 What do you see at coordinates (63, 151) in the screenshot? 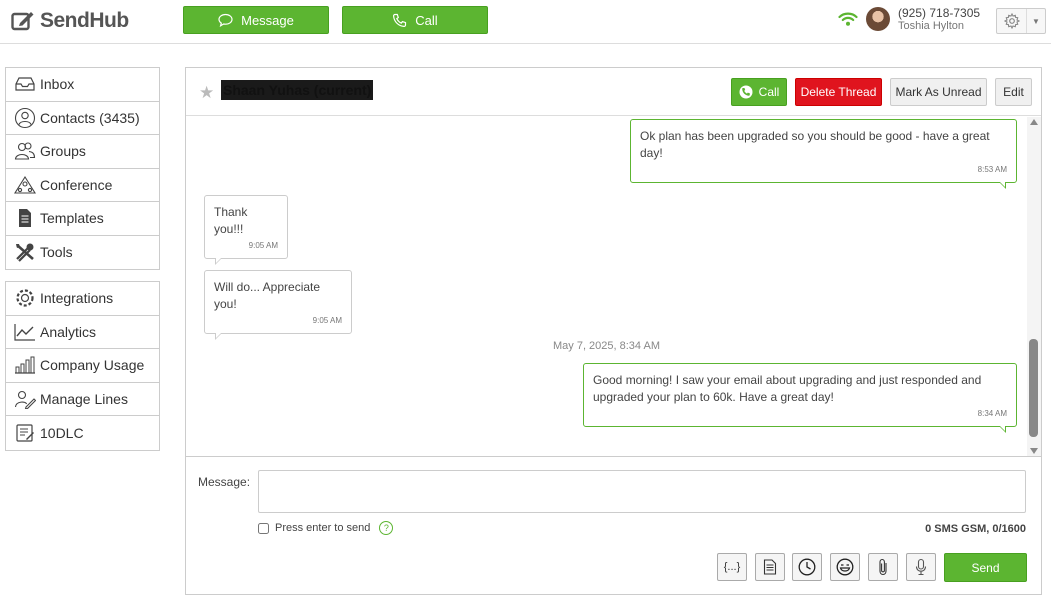
I see `sidebar-item-label: Groups` at bounding box center [63, 151].